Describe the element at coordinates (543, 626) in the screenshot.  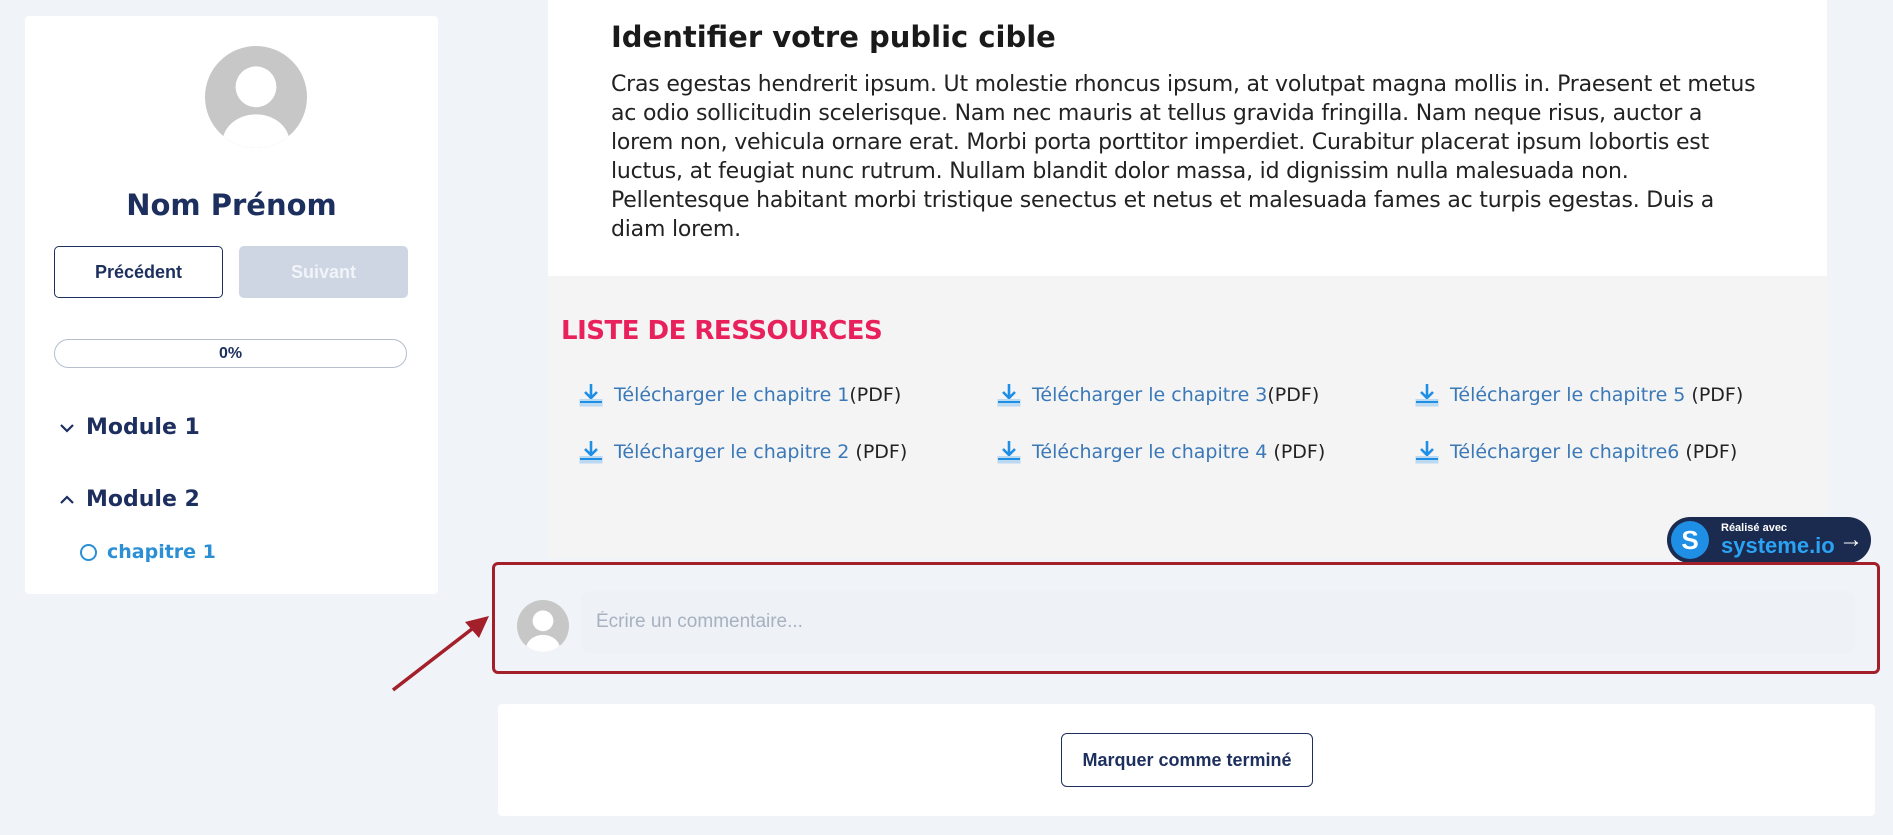
I see `user-avatar-icon` at that location.